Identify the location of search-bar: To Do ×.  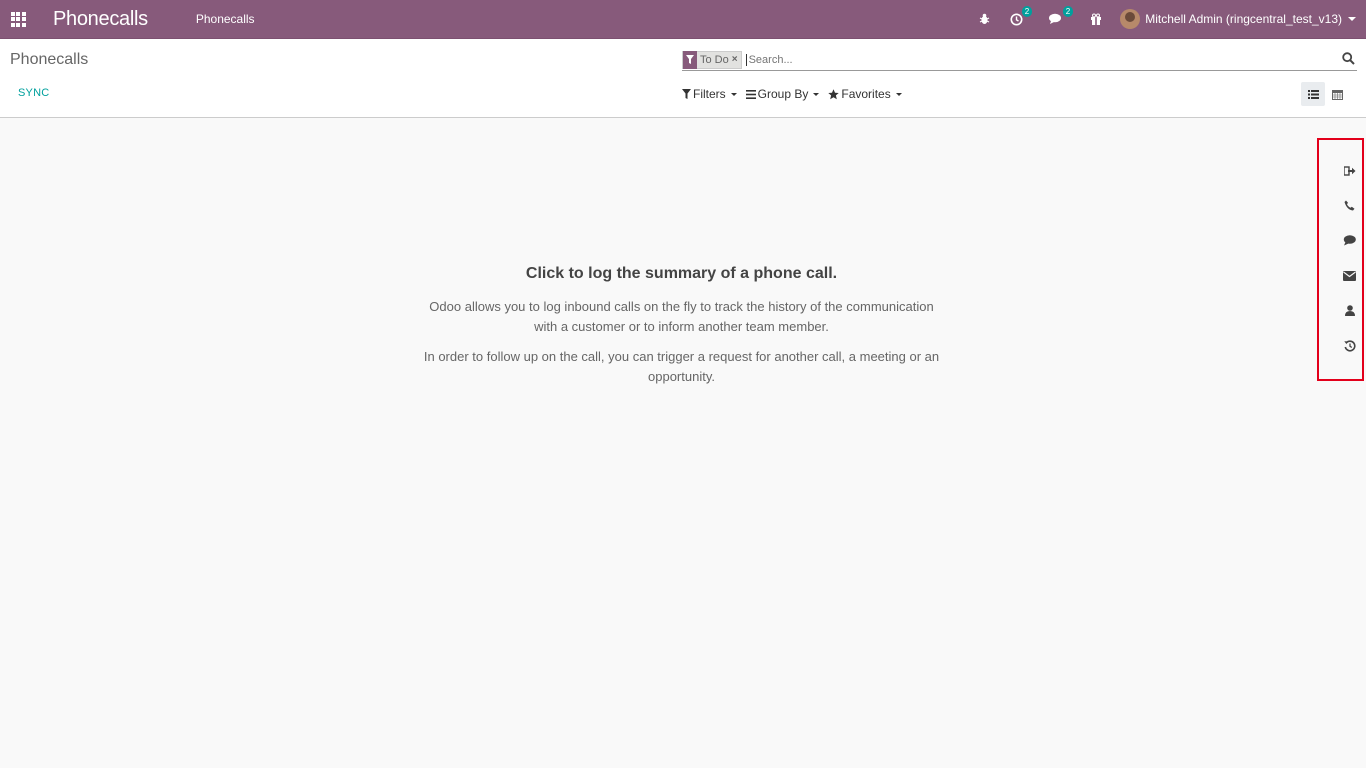
(1019, 60).